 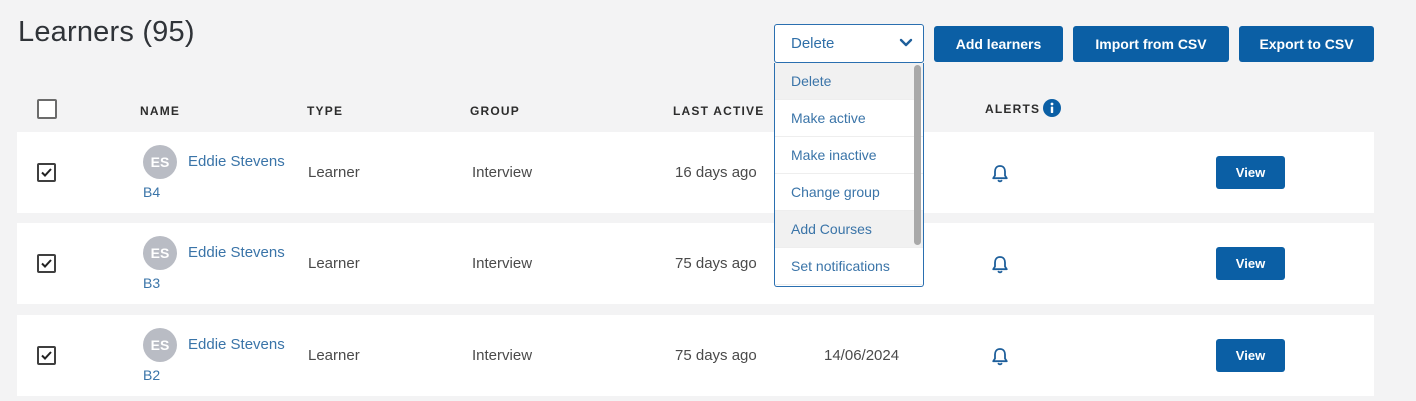 I want to click on learner-code: B4, so click(x=151, y=192).